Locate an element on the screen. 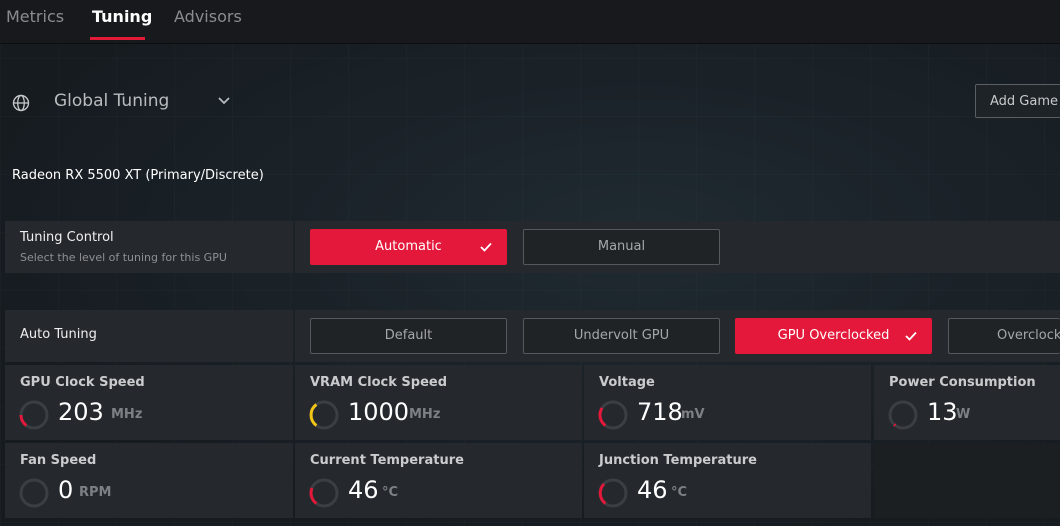 Image resolution: width=1060 pixels, height=526 pixels. default-button-label: Default is located at coordinates (408, 335).